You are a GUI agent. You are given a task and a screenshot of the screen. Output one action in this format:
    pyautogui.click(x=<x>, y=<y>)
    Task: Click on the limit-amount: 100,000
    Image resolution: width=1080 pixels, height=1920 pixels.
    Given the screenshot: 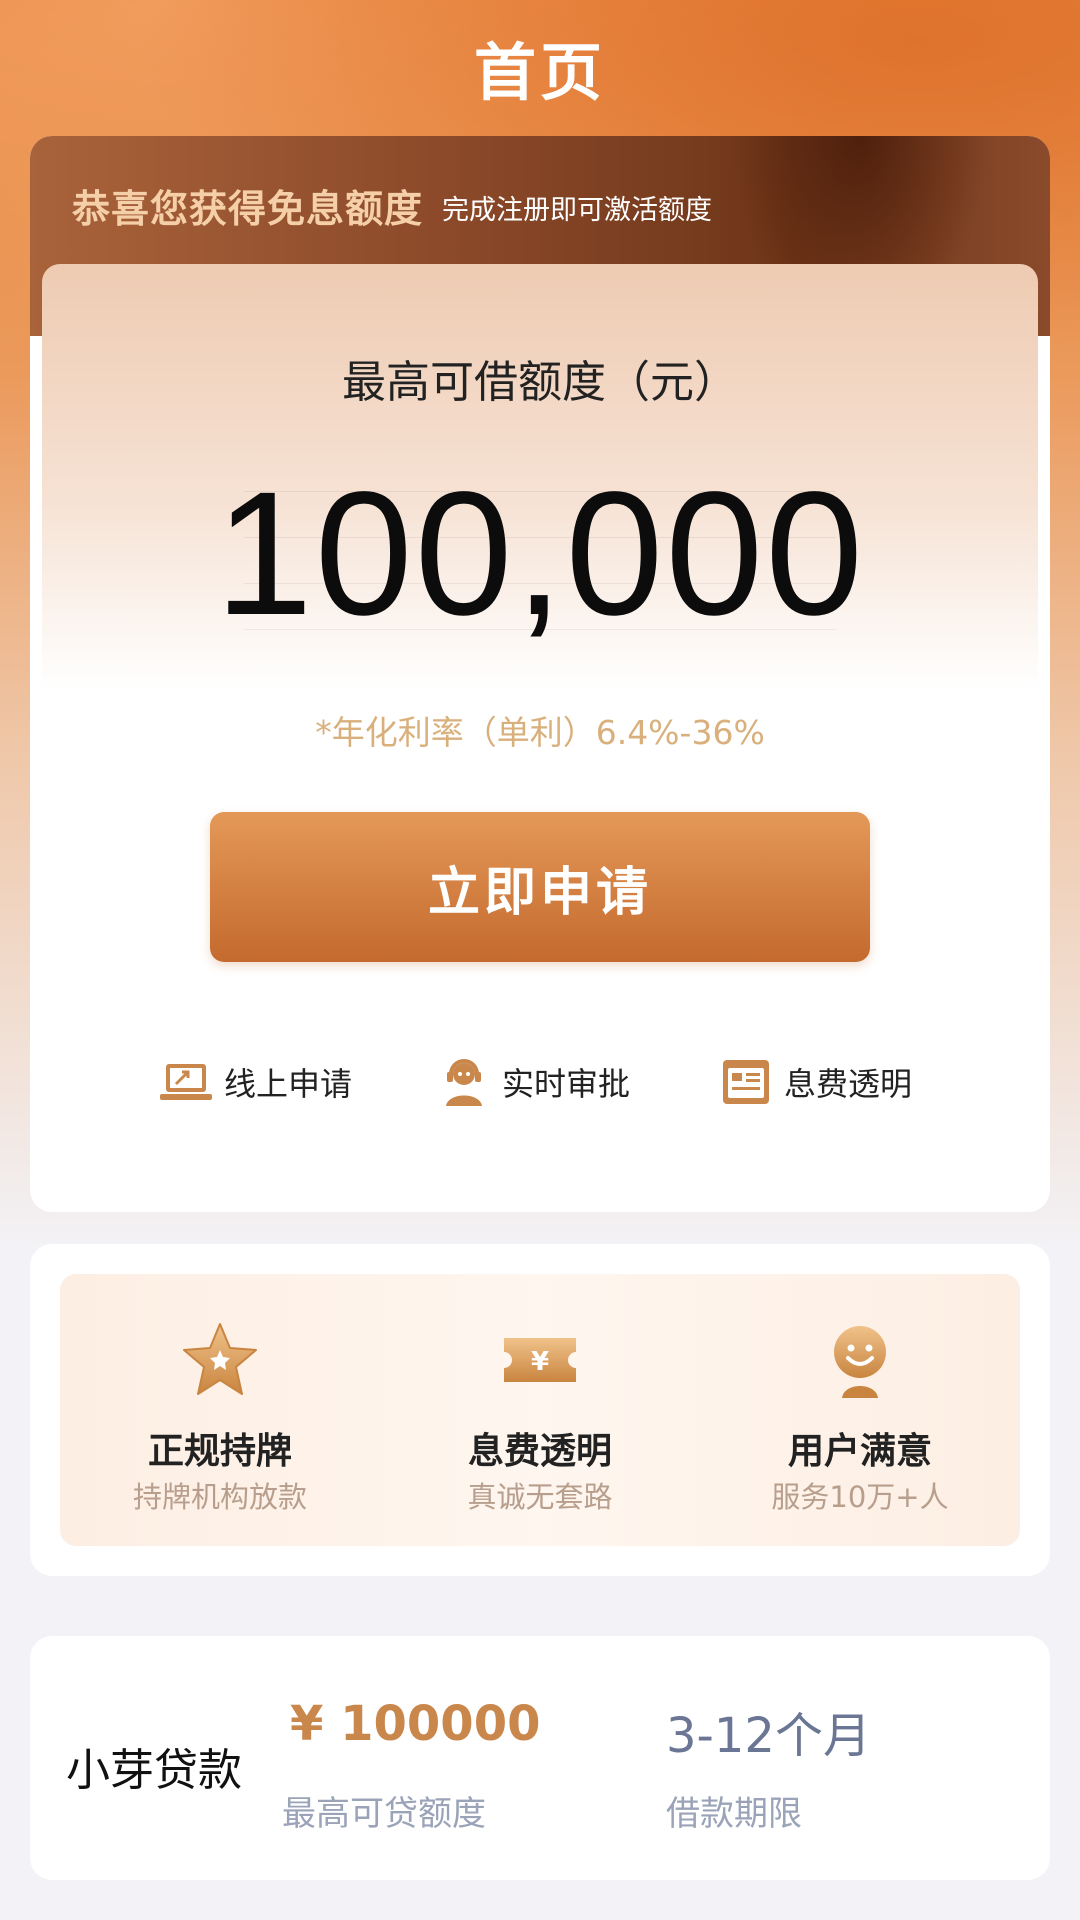 What is the action you would take?
    pyautogui.click(x=540, y=554)
    